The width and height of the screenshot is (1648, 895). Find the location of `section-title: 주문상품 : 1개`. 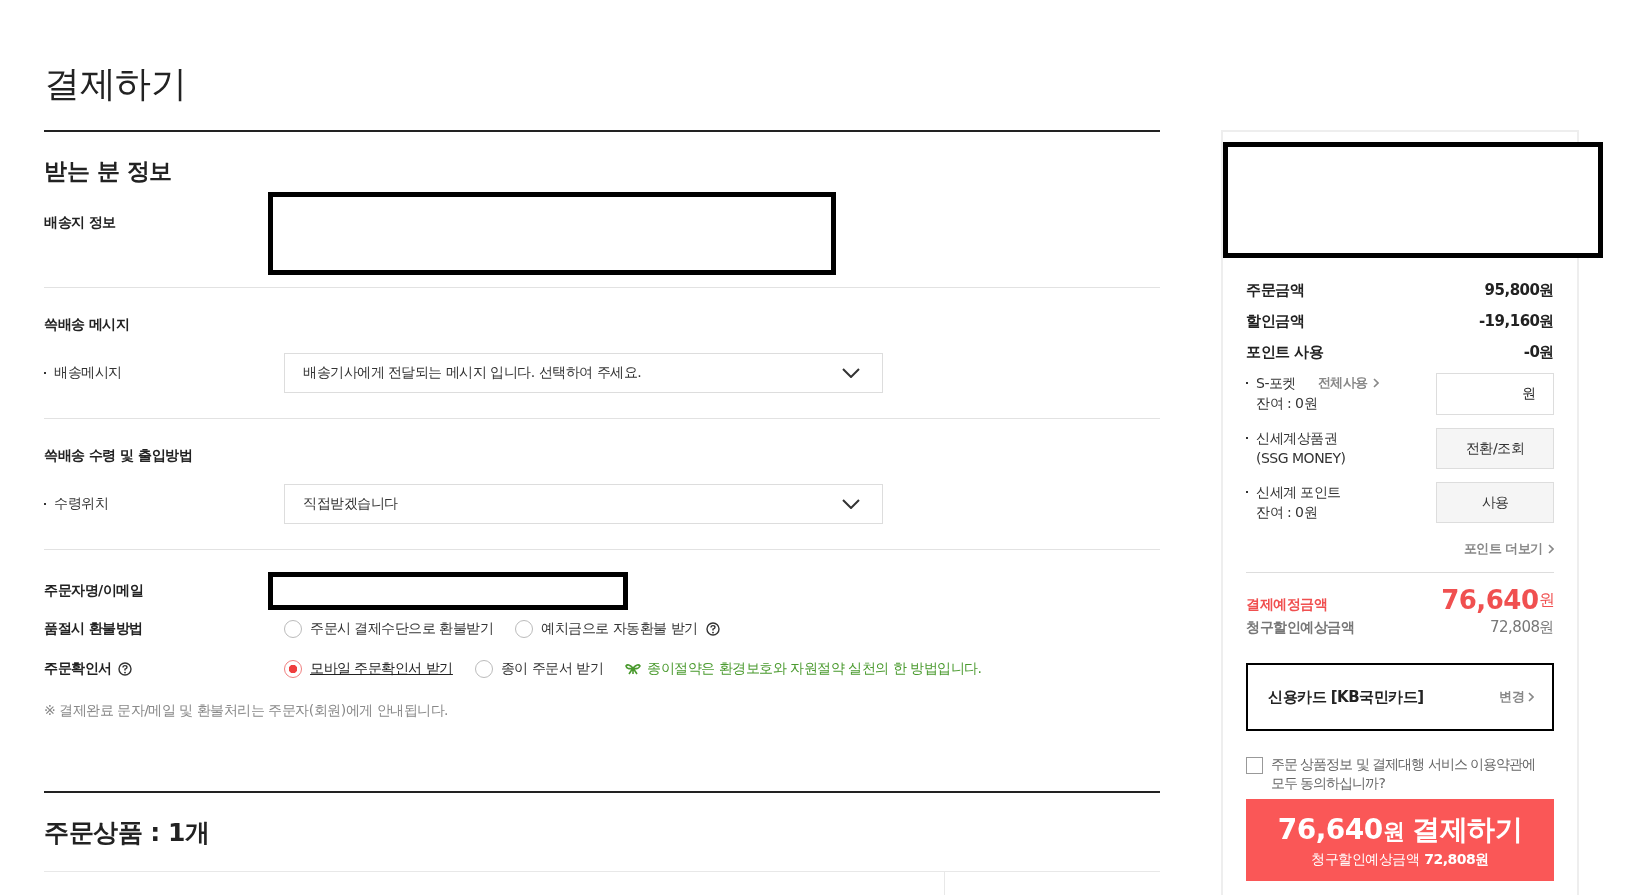

section-title: 주문상품 : 1개 is located at coordinates (127, 833).